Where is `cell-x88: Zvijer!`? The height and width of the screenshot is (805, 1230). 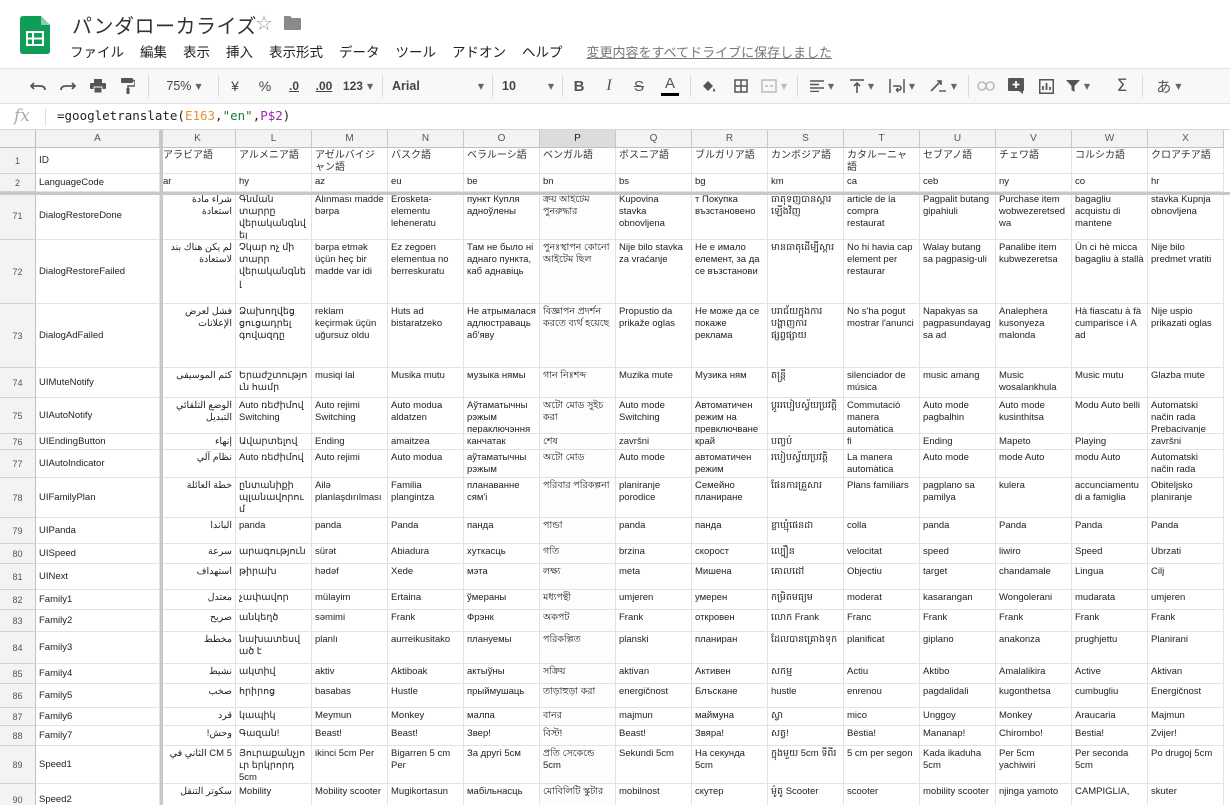 cell-x88: Zvijer! is located at coordinates (1186, 736).